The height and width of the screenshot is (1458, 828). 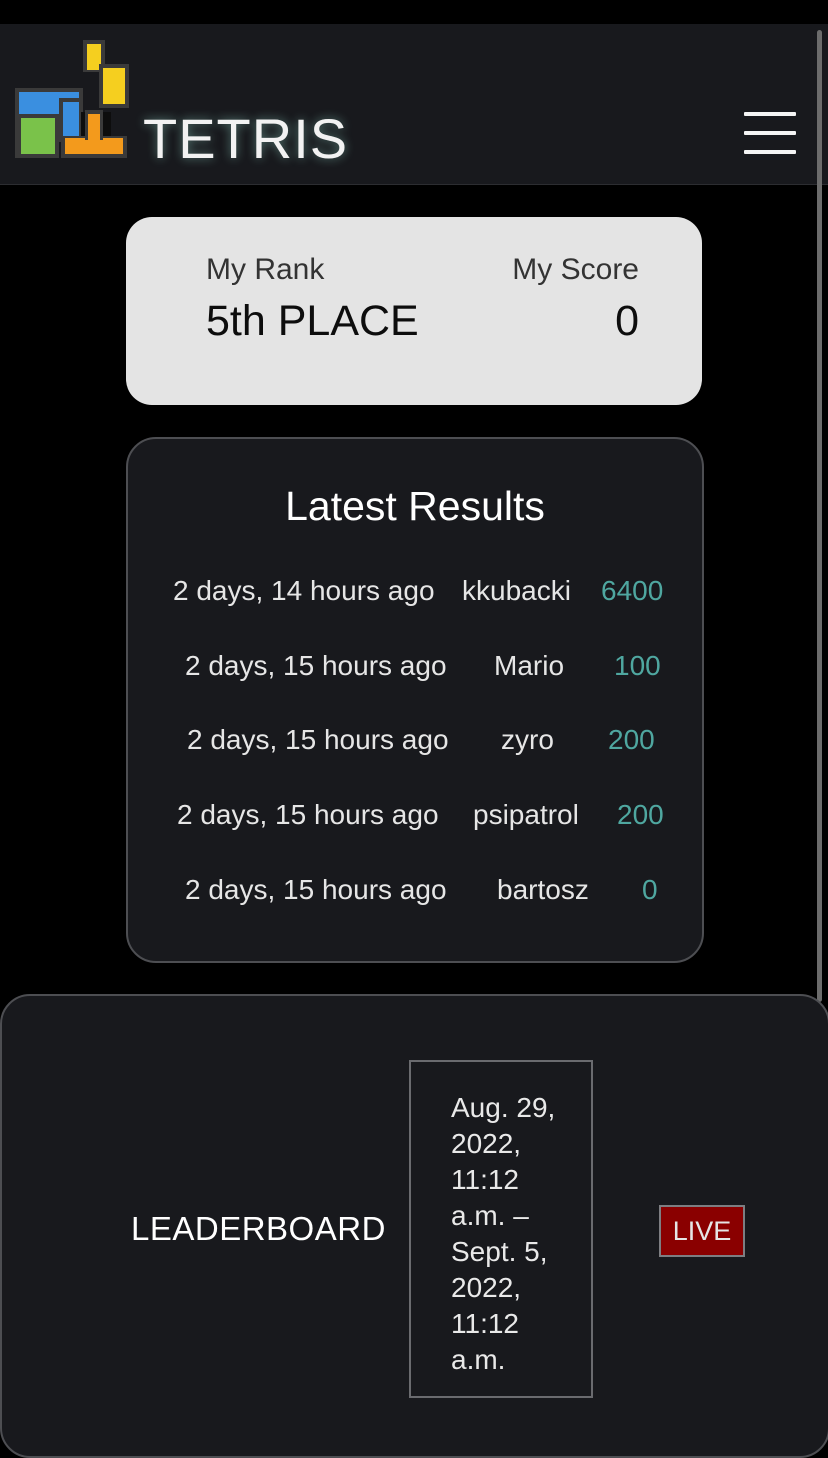 What do you see at coordinates (304, 590) in the screenshot?
I see `result-time: 2 days, 14 hours ago` at bounding box center [304, 590].